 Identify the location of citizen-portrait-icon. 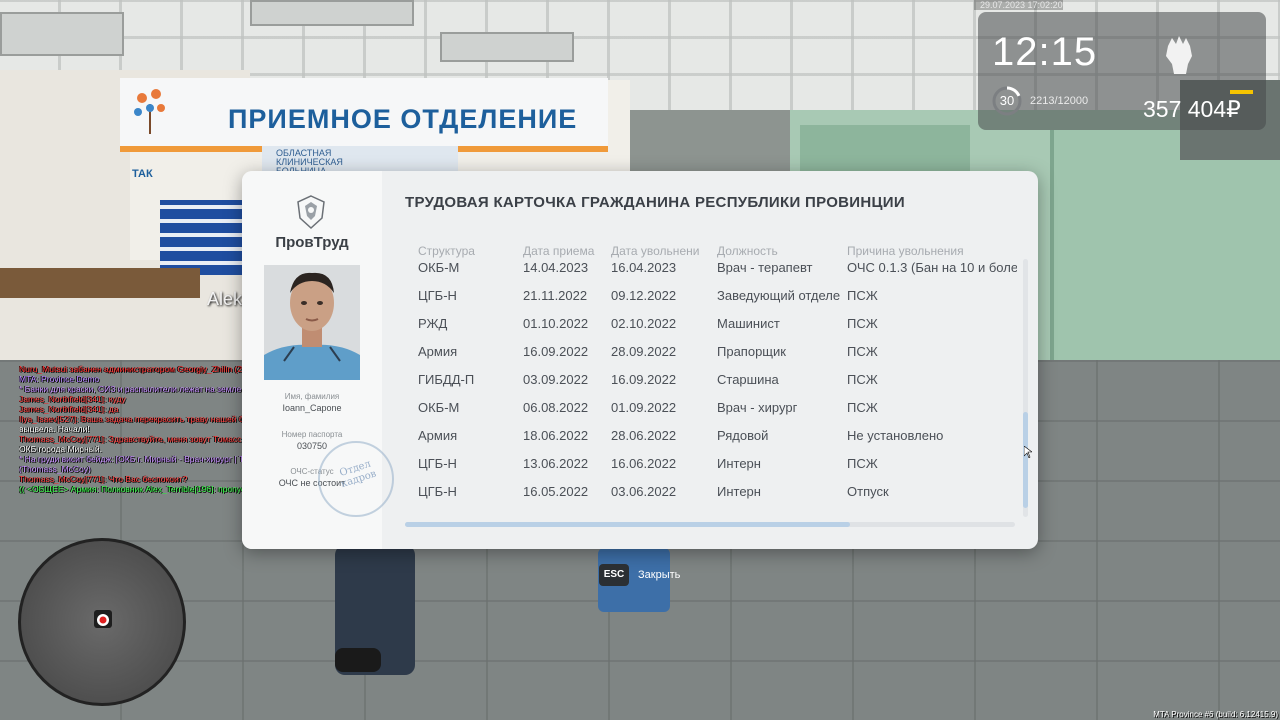
(312, 322).